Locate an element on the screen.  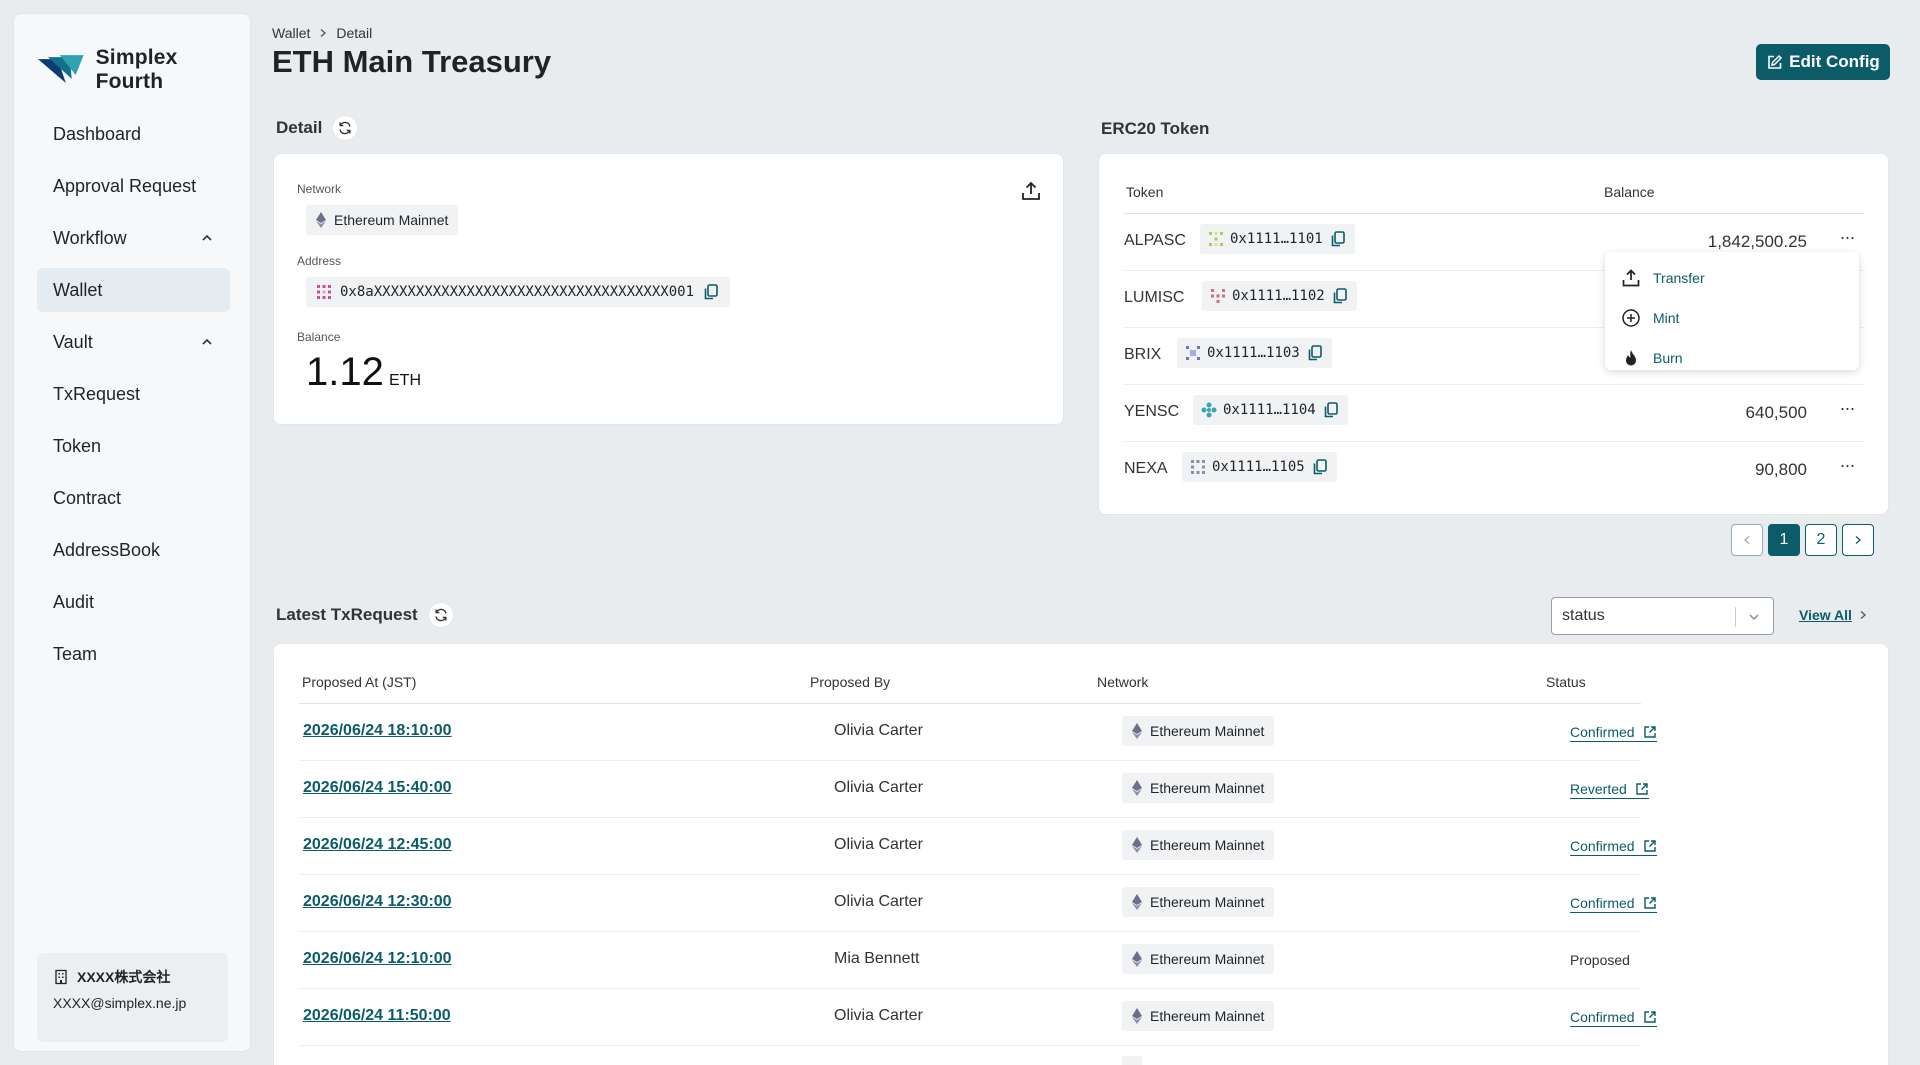
account-email: XXXX@simplex.ne.jp is located at coordinates (120, 1003).